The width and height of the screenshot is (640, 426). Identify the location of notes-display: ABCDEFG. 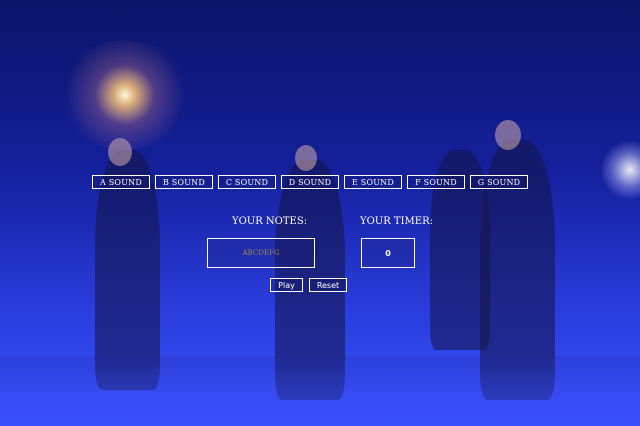
(261, 253).